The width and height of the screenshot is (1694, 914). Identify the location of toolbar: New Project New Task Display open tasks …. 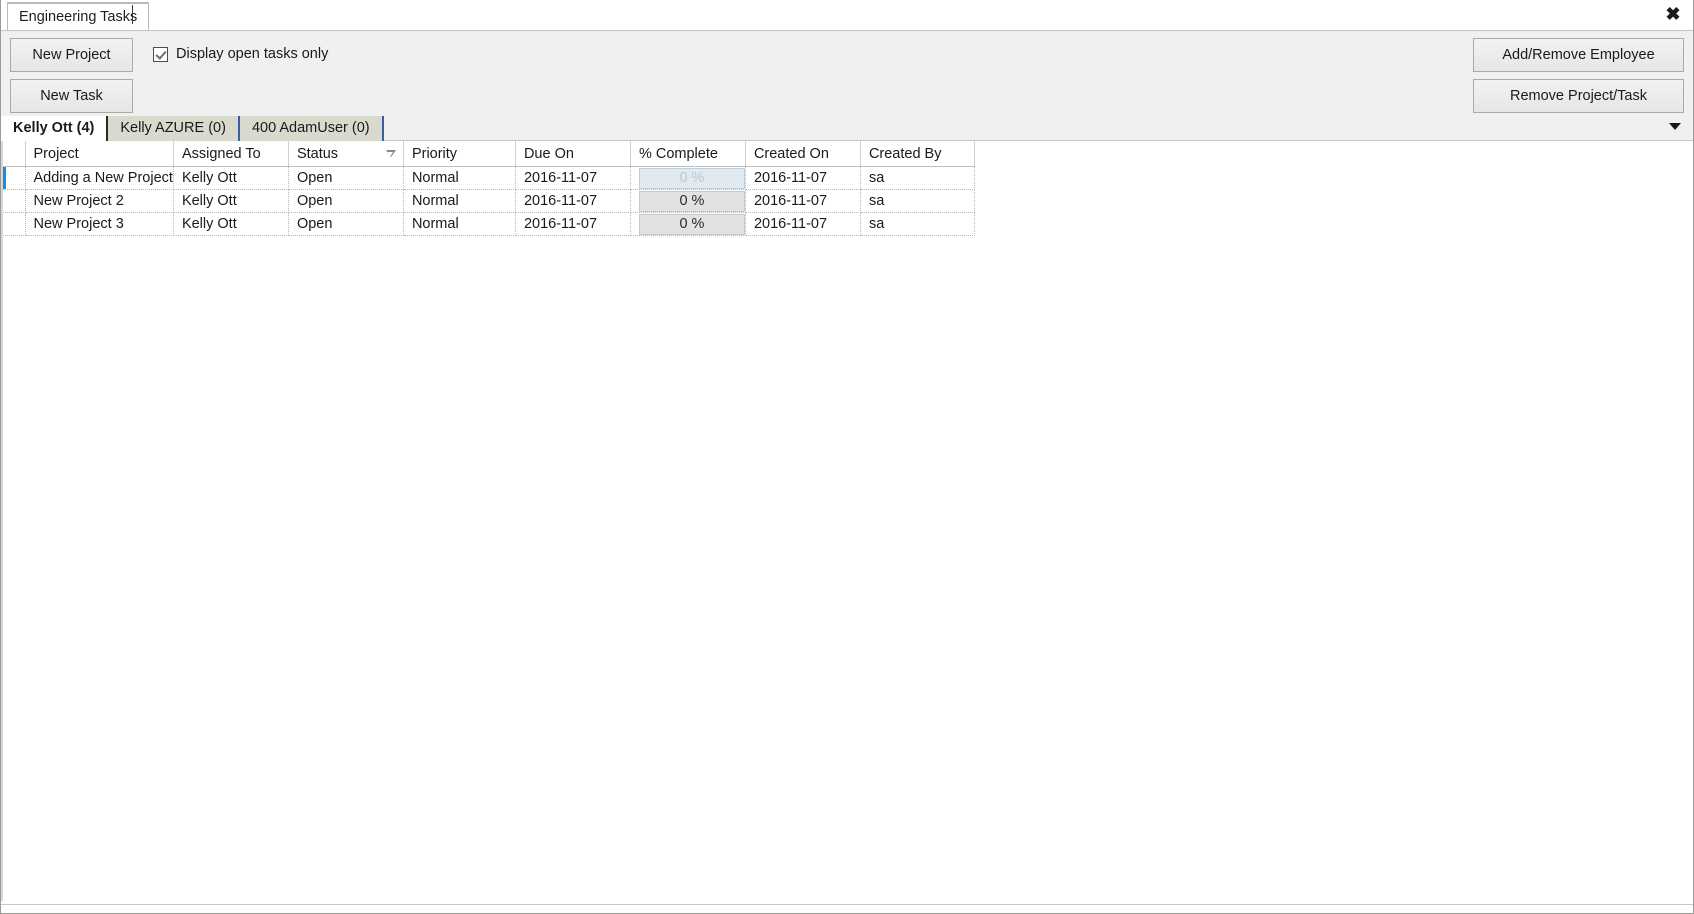
(847, 73).